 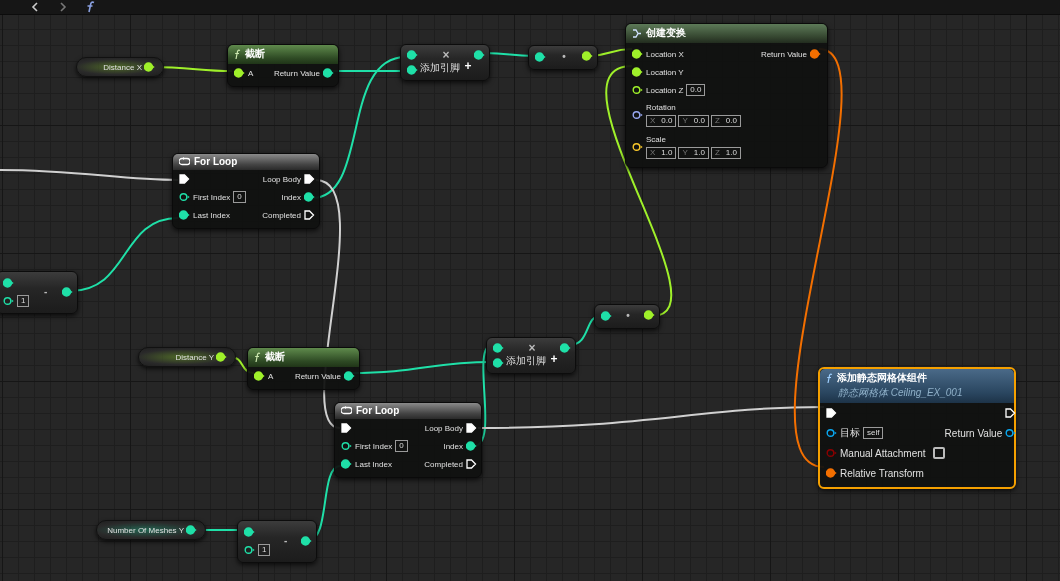 What do you see at coordinates (665, 72) in the screenshot?
I see `pin-label: Location Y` at bounding box center [665, 72].